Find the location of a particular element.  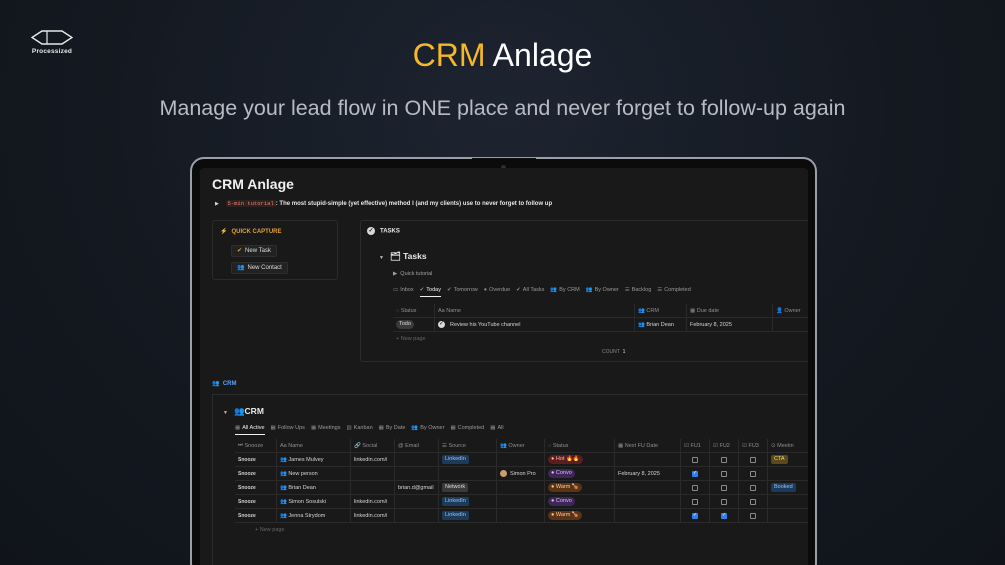

cell-source: Network is located at coordinates (468, 487).